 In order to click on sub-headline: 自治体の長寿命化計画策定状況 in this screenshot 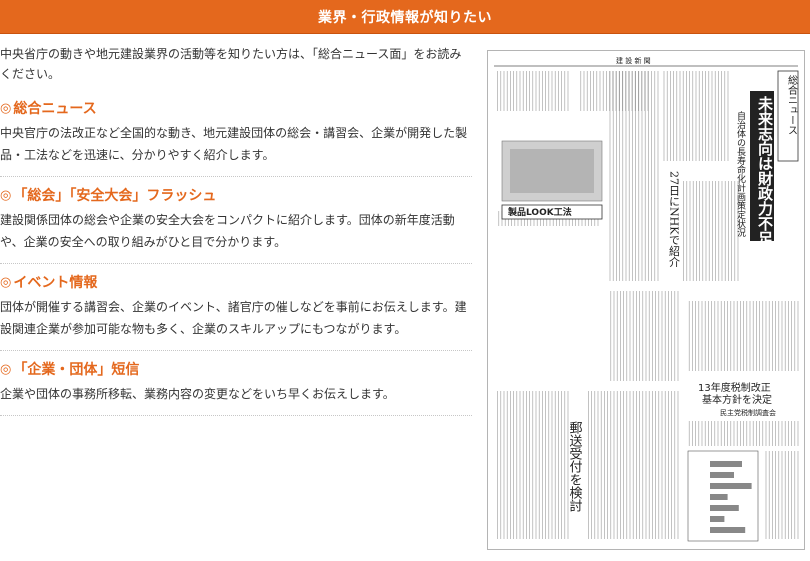, I will do `click(740, 174)`.